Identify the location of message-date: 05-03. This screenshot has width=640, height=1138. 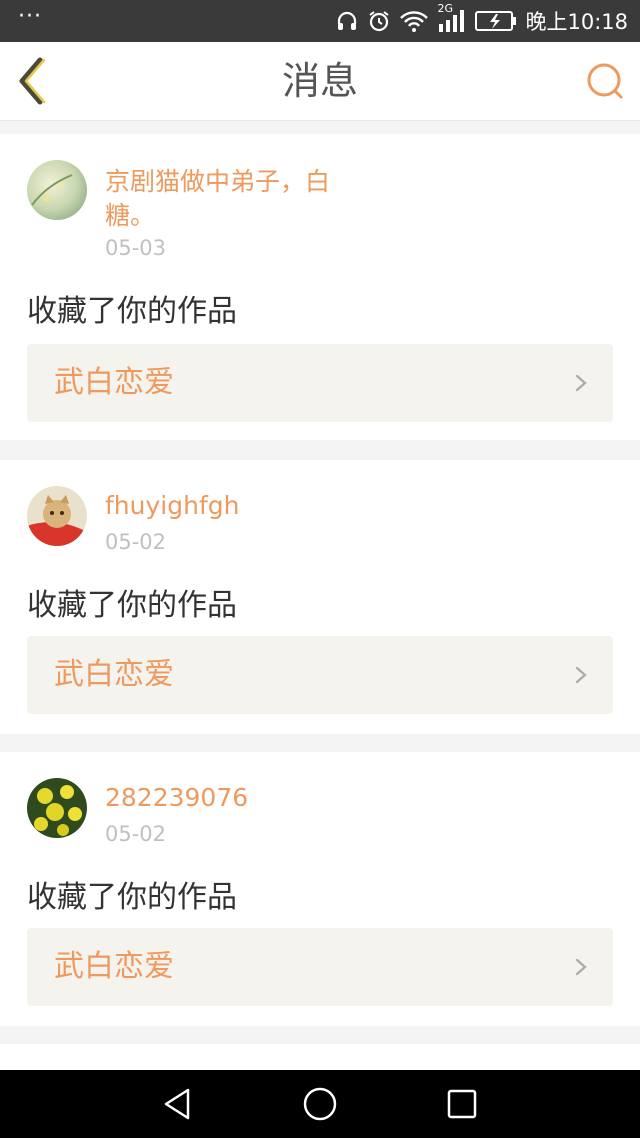
(136, 248).